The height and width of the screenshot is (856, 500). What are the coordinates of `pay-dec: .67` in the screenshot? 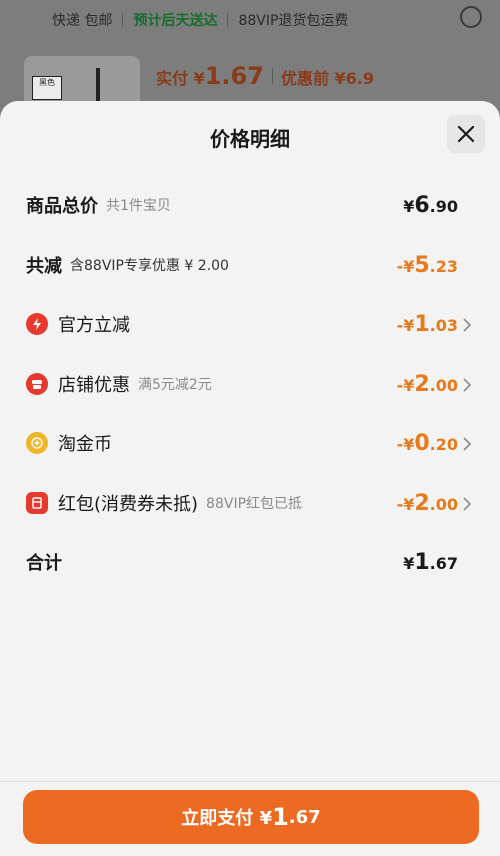 It's located at (304, 817).